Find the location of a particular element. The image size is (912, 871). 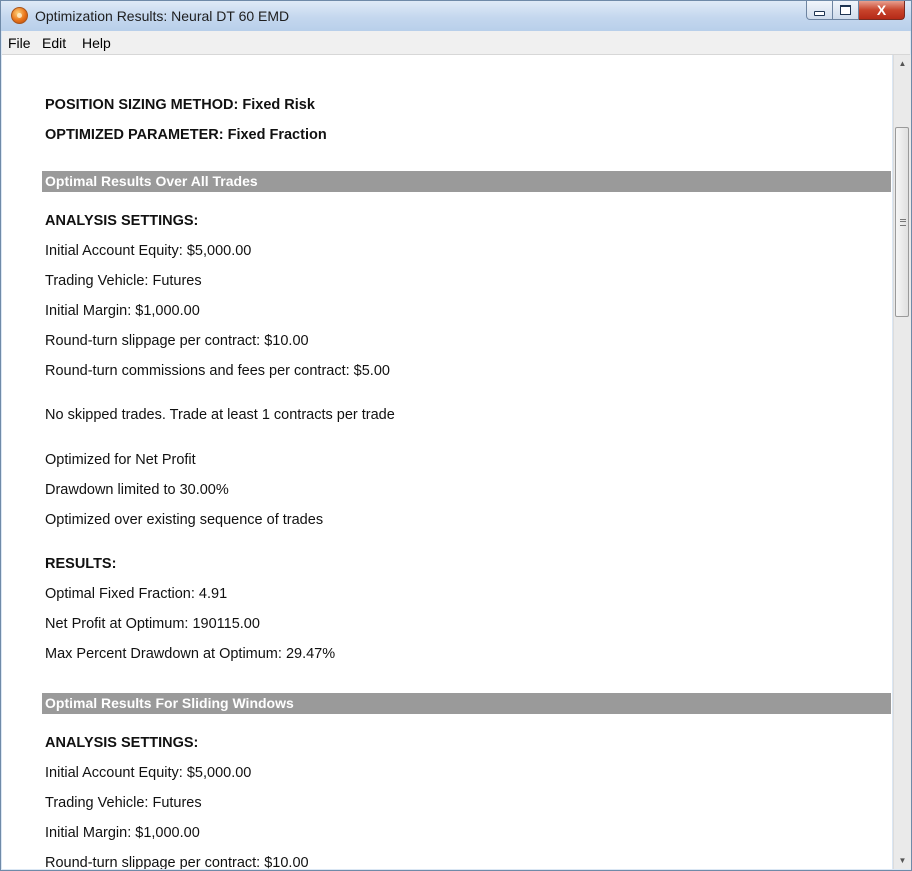

optimized-parameter: OPTIMIZED PARAMETER: Fixed Fraction is located at coordinates (186, 135).